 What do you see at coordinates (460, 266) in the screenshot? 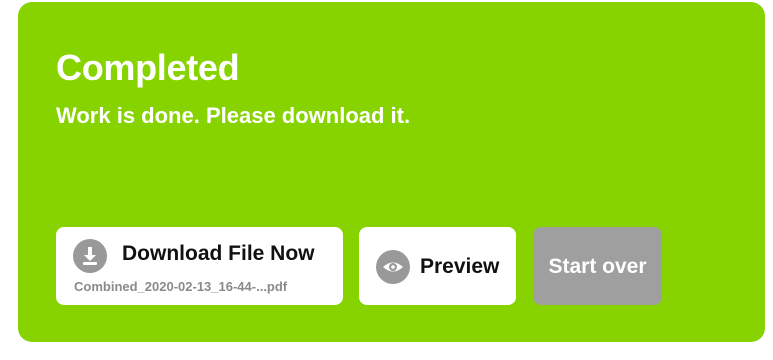
I see `preview-button-label: Preview` at bounding box center [460, 266].